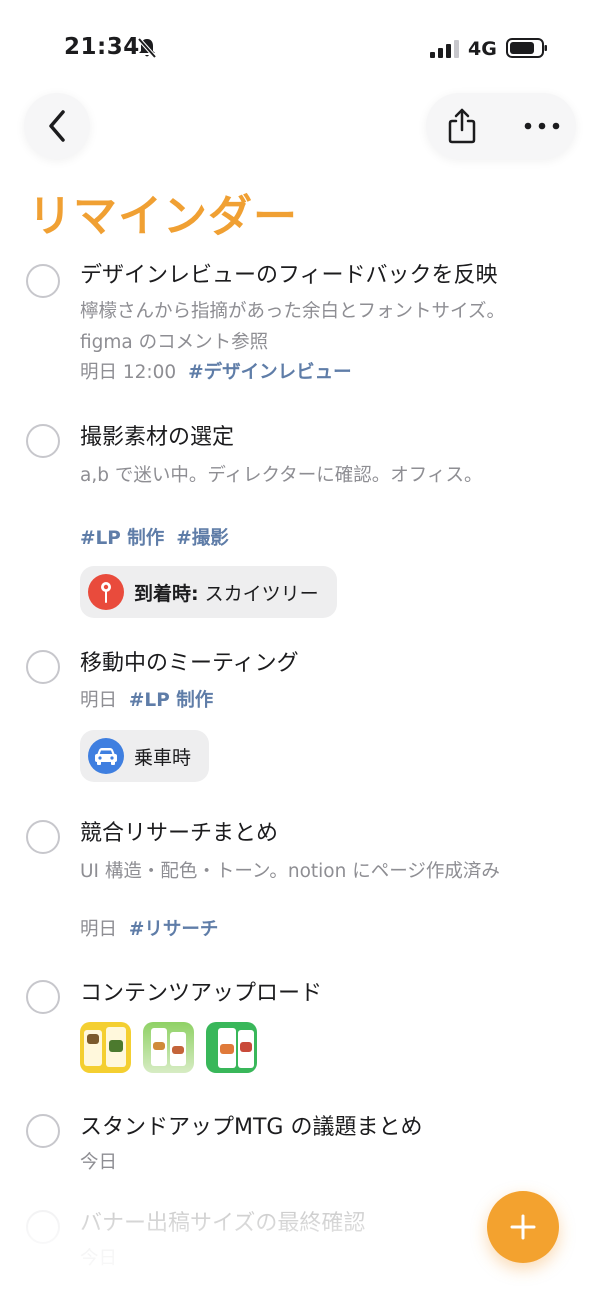 The image size is (600, 1304). What do you see at coordinates (330, 756) in the screenshot?
I see `chip-row: 乗車時` at bounding box center [330, 756].